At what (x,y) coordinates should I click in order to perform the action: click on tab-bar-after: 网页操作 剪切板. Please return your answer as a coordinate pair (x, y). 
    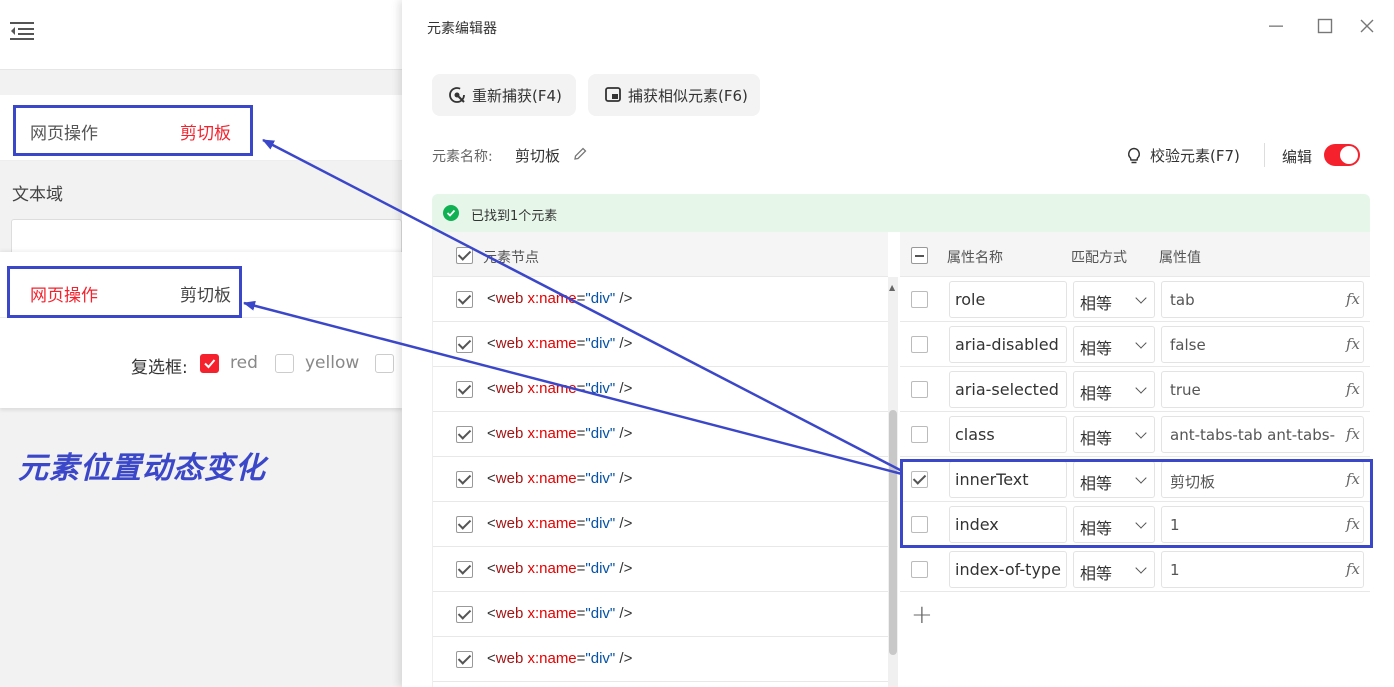
    Looking at the image, I should click on (201, 285).